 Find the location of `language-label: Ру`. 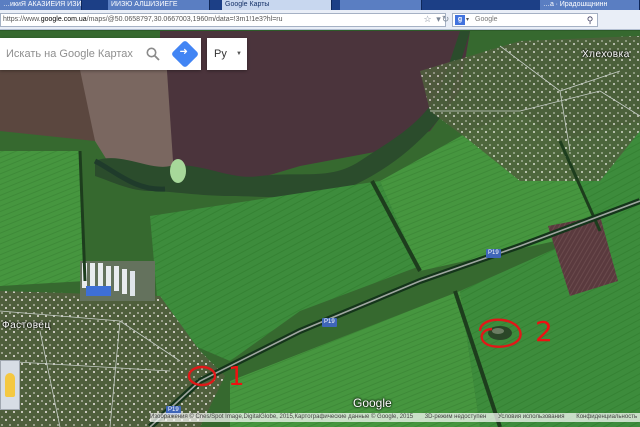

language-label: Ру is located at coordinates (220, 54).